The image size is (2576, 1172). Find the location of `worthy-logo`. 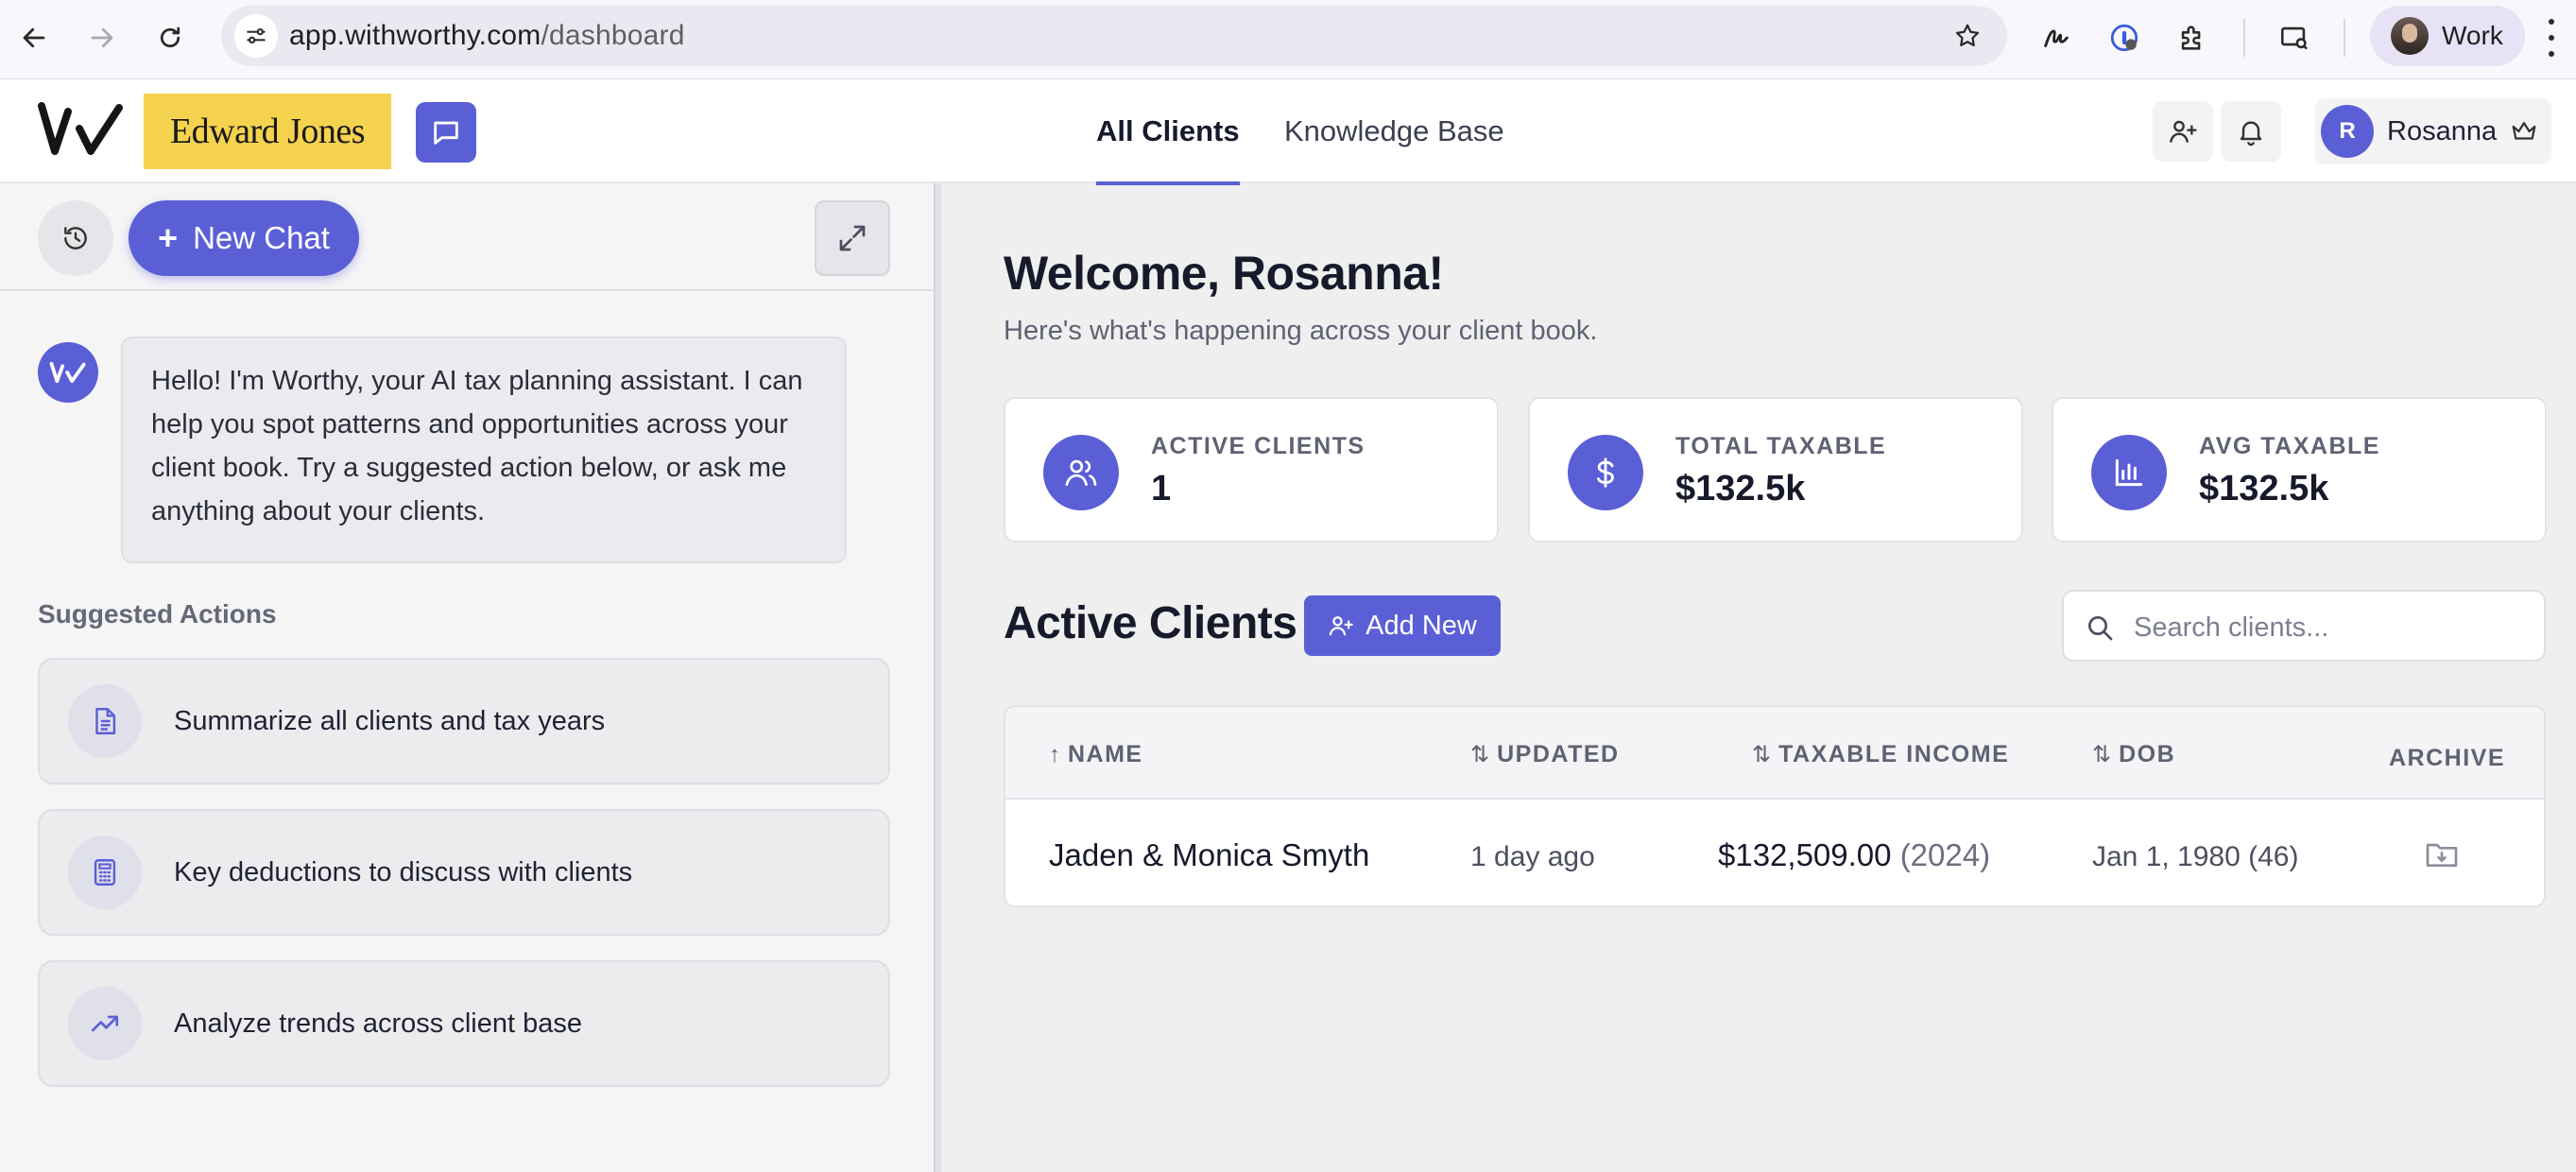

worthy-logo is located at coordinates (81, 128).